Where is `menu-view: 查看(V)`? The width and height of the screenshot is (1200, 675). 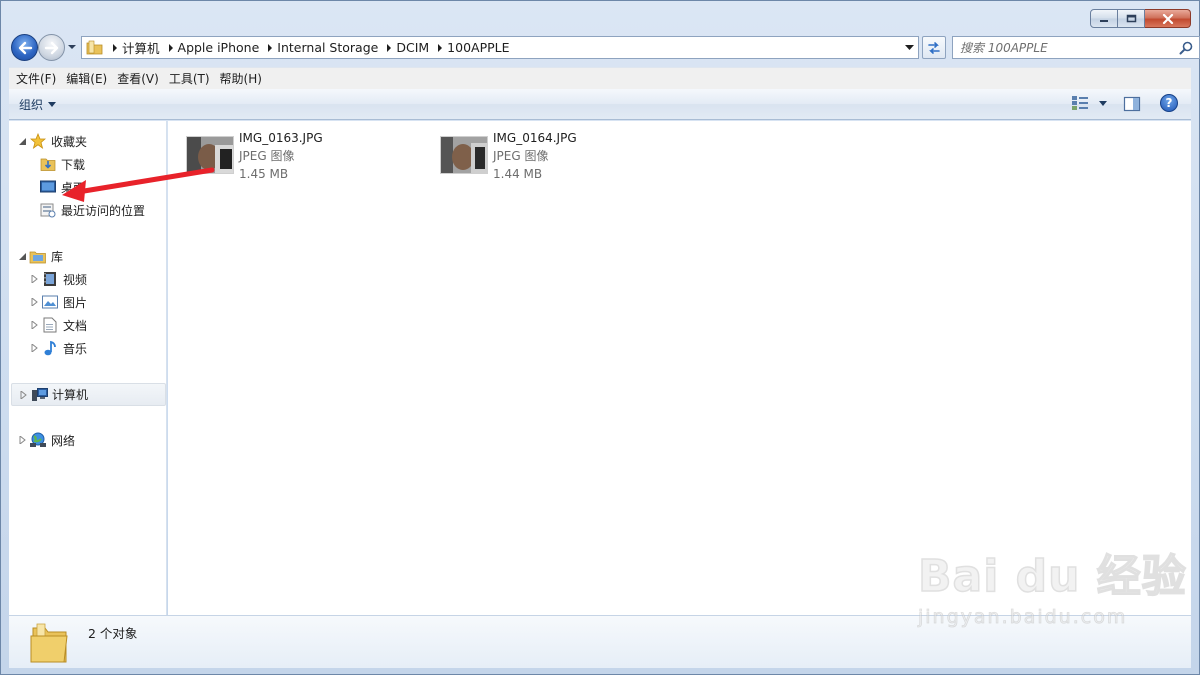 menu-view: 查看(V) is located at coordinates (138, 79).